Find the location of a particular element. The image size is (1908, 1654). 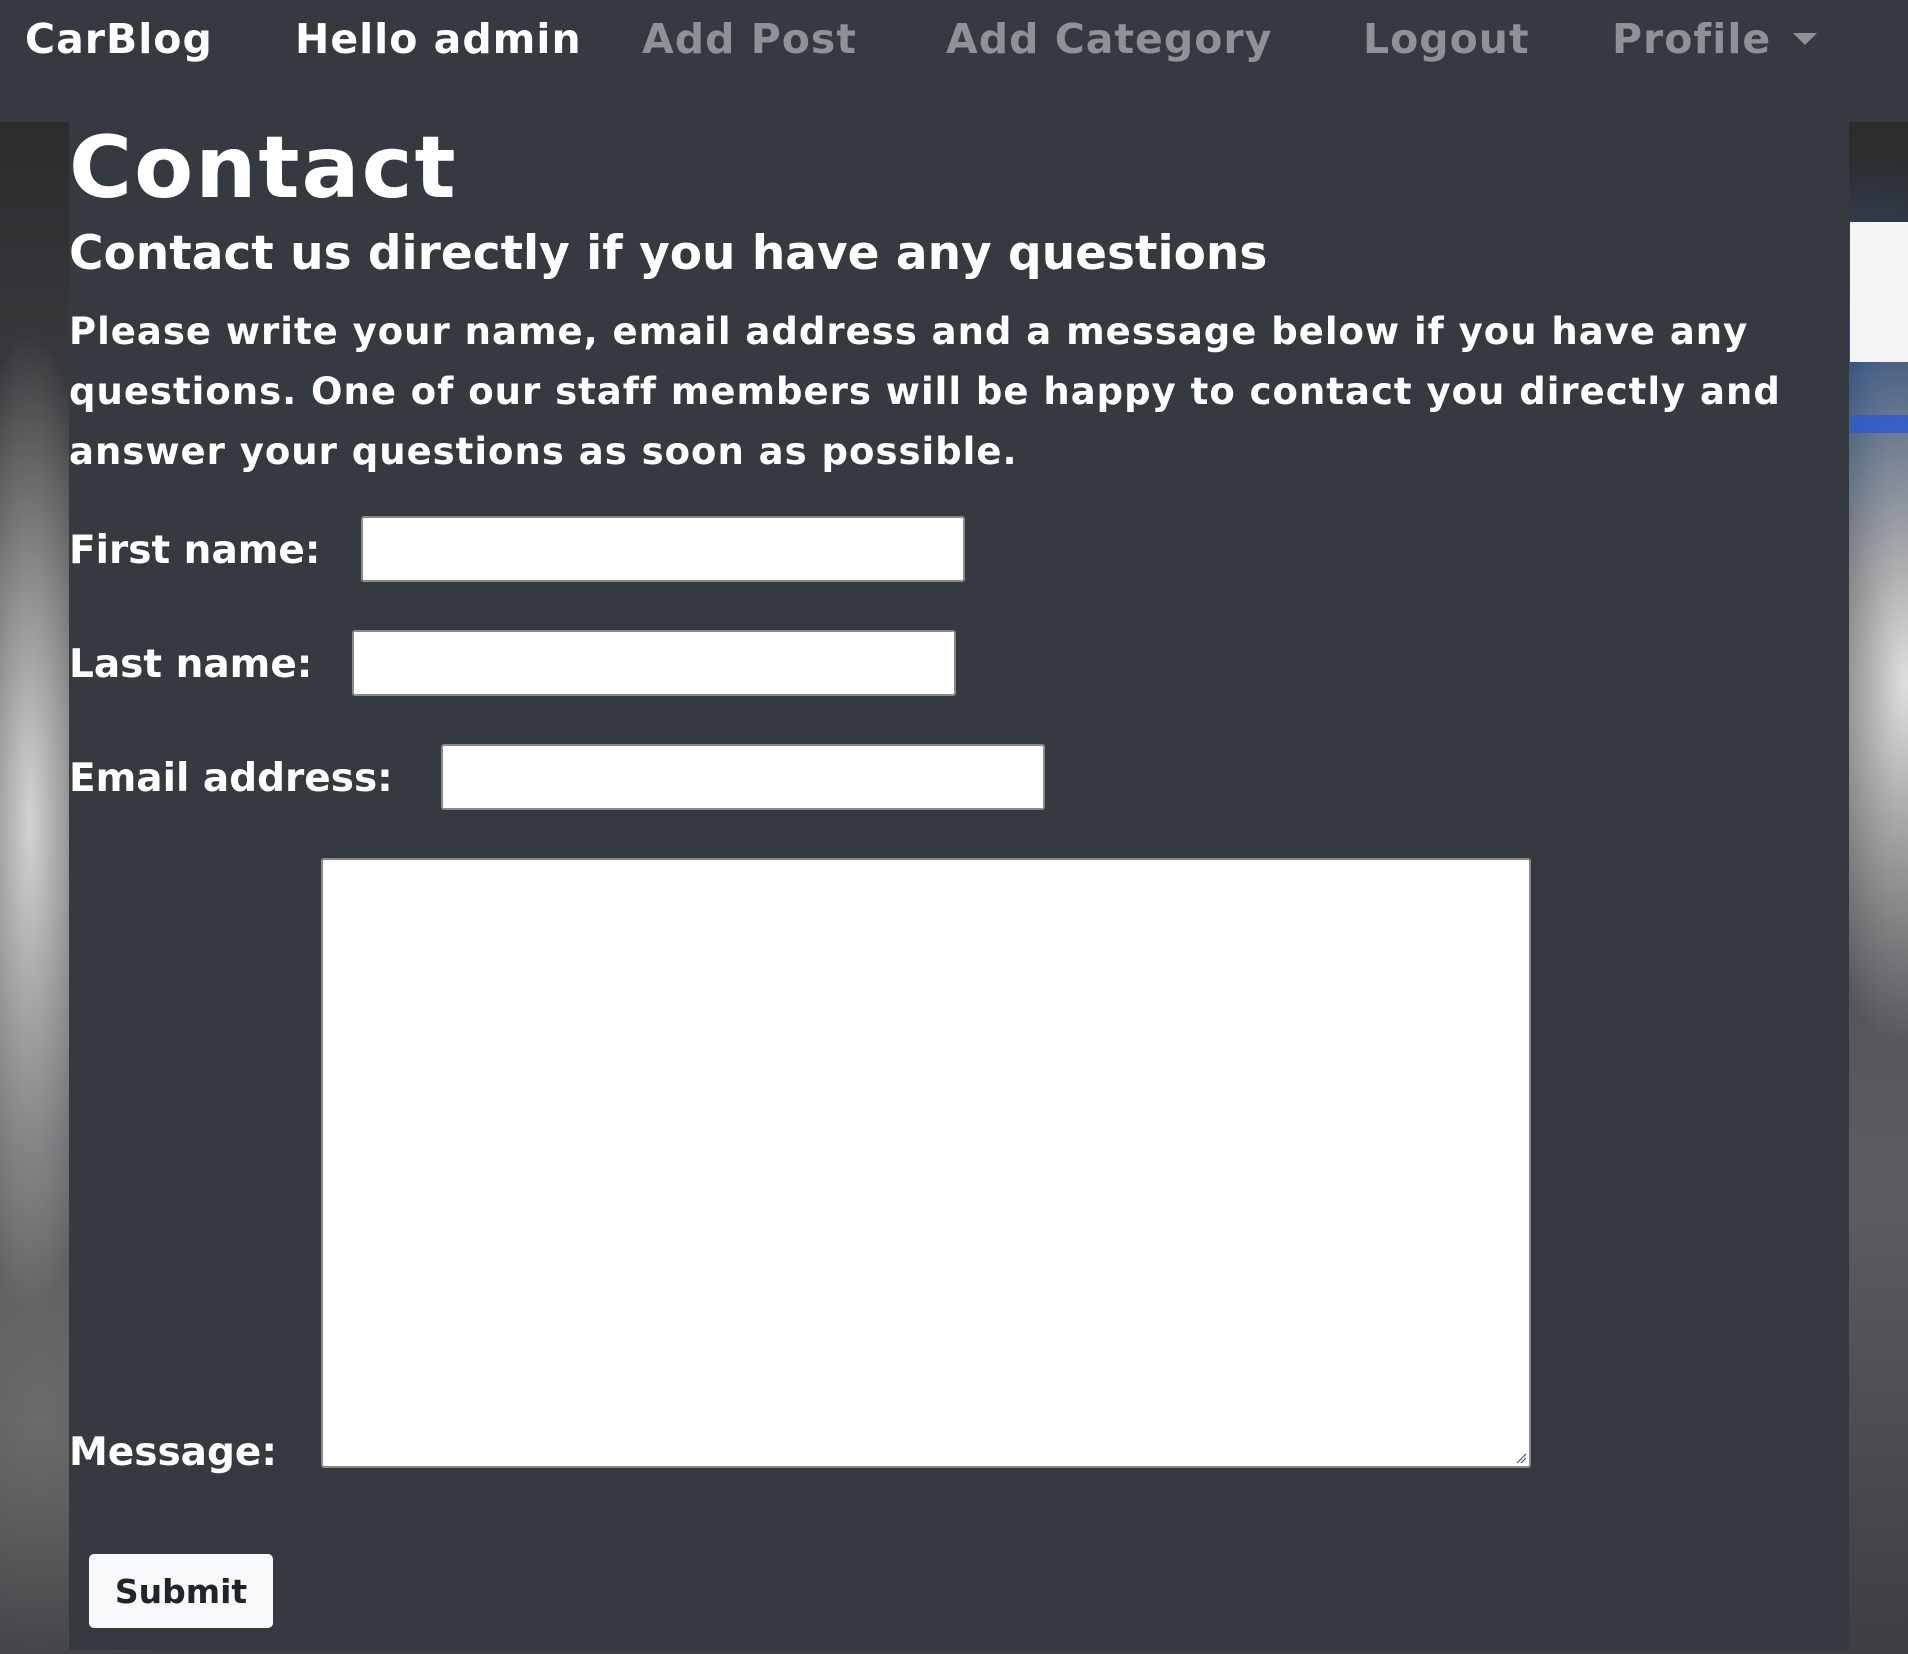

resize-grip-icon is located at coordinates (1521, 1458).